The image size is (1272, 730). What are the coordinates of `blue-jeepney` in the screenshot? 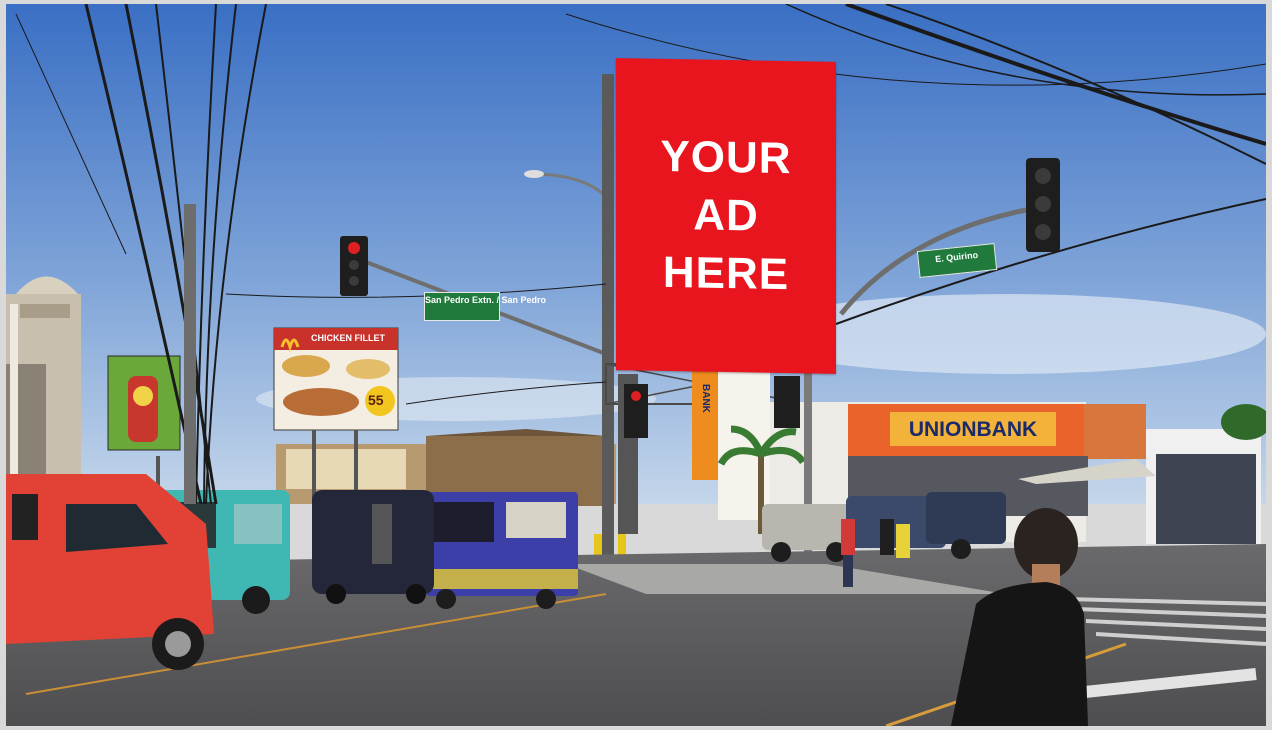 It's located at (502, 550).